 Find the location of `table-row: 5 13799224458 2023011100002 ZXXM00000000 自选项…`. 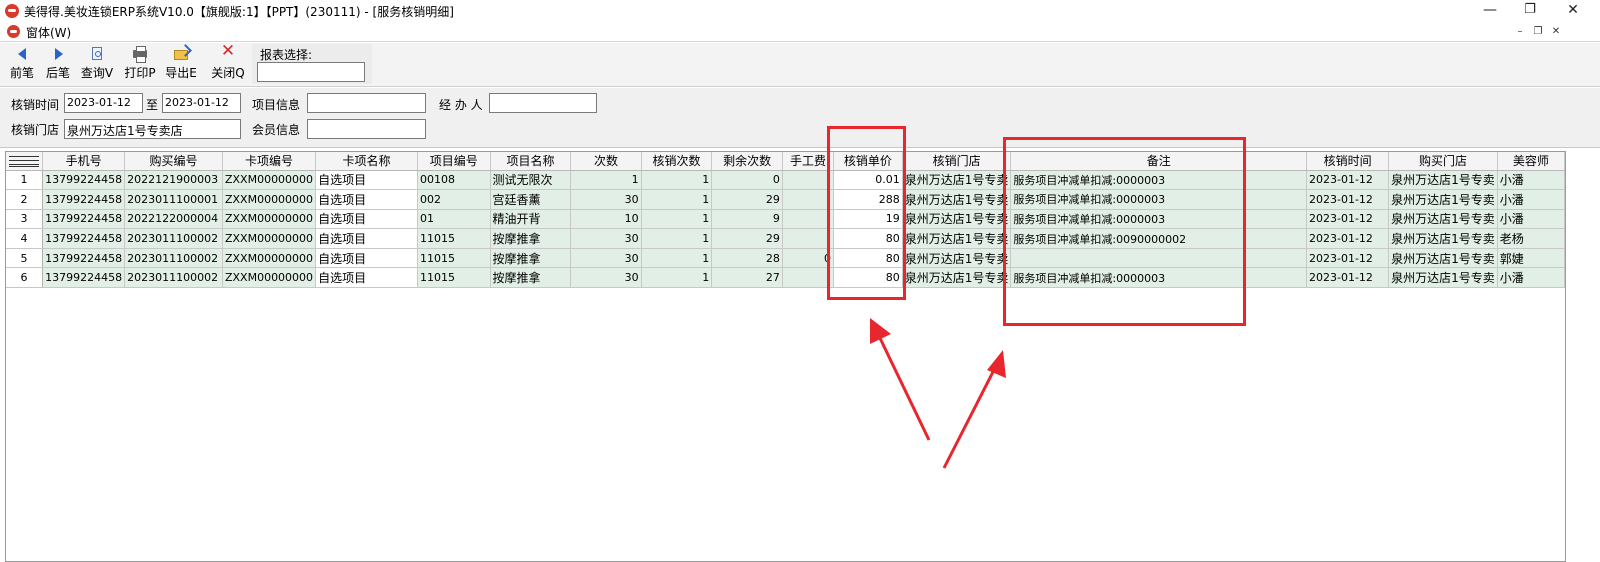

table-row: 5 13799224458 2023011100002 ZXXM00000000 自选项… is located at coordinates (785, 258).